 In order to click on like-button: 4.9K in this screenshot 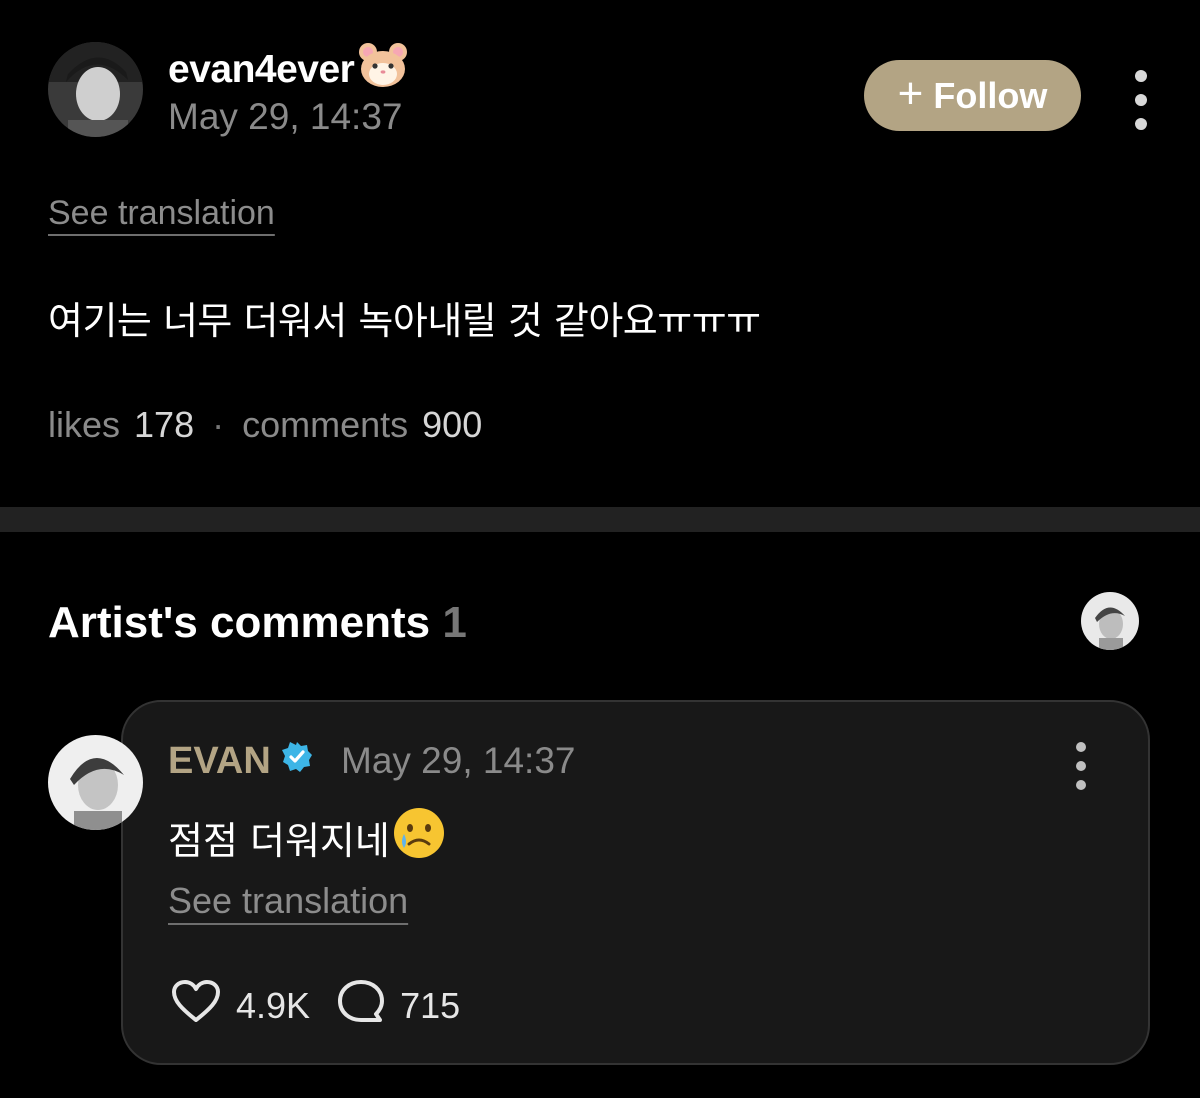, I will do `click(240, 1005)`.